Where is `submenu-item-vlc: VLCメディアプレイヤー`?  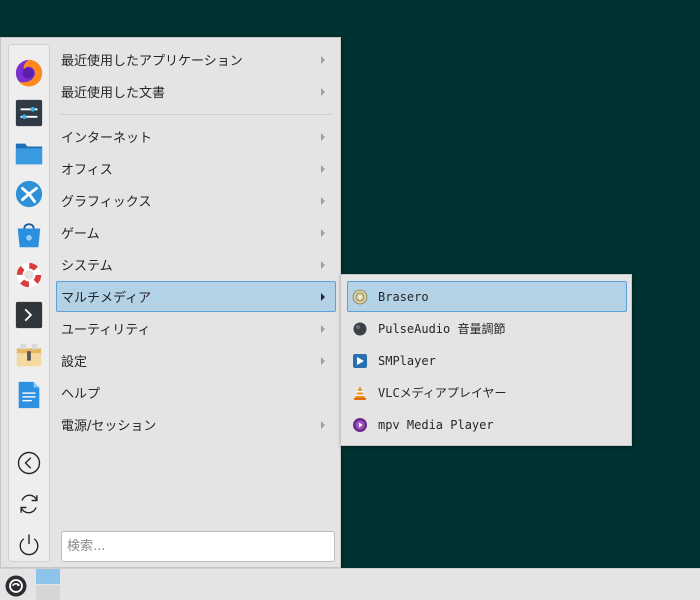 submenu-item-vlc: VLCメディアプレイヤー is located at coordinates (487, 392).